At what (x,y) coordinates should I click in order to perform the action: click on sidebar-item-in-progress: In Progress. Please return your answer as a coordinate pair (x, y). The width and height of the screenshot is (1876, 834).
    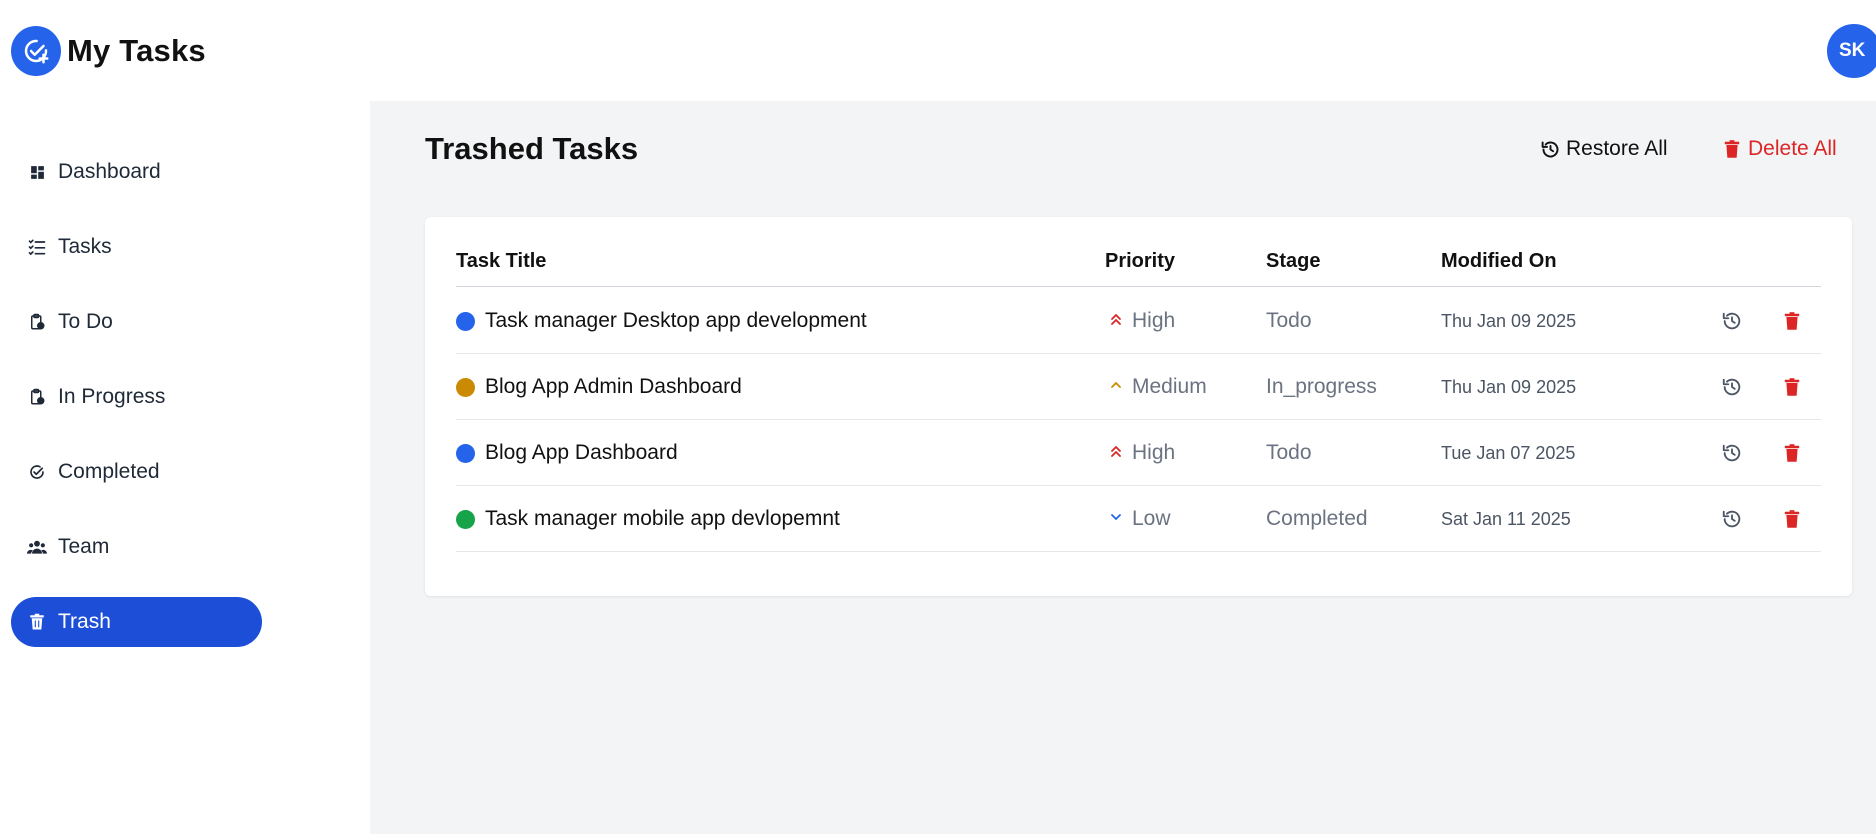
    Looking at the image, I should click on (136, 397).